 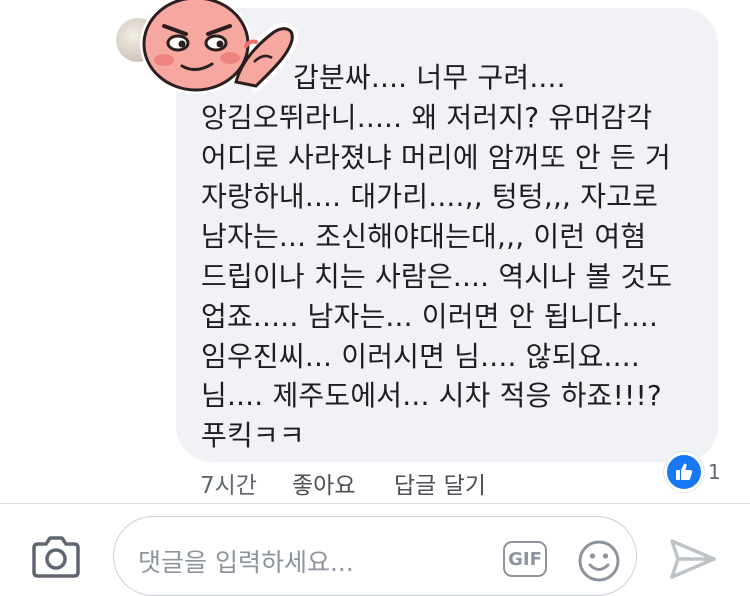 What do you see at coordinates (599, 561) in the screenshot?
I see `smiley-icon` at bounding box center [599, 561].